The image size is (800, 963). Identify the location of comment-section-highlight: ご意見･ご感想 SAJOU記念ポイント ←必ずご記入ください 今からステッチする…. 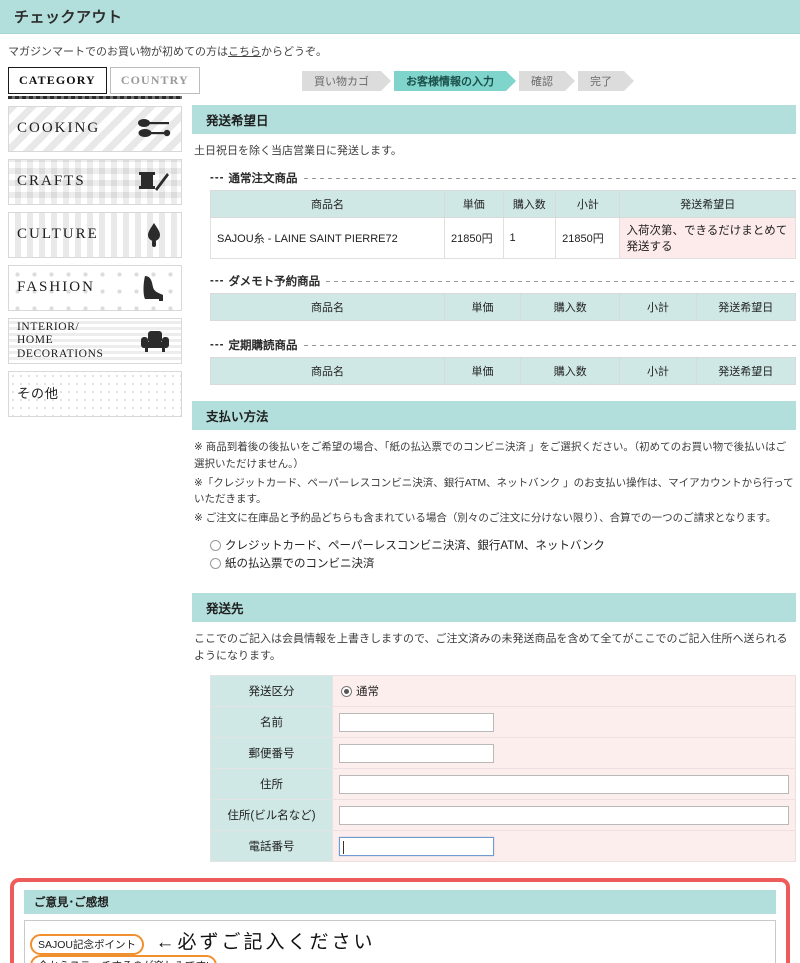
(400, 920).